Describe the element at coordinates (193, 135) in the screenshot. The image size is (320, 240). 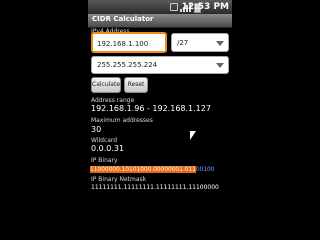
I see `mouse-cursor-icon` at that location.